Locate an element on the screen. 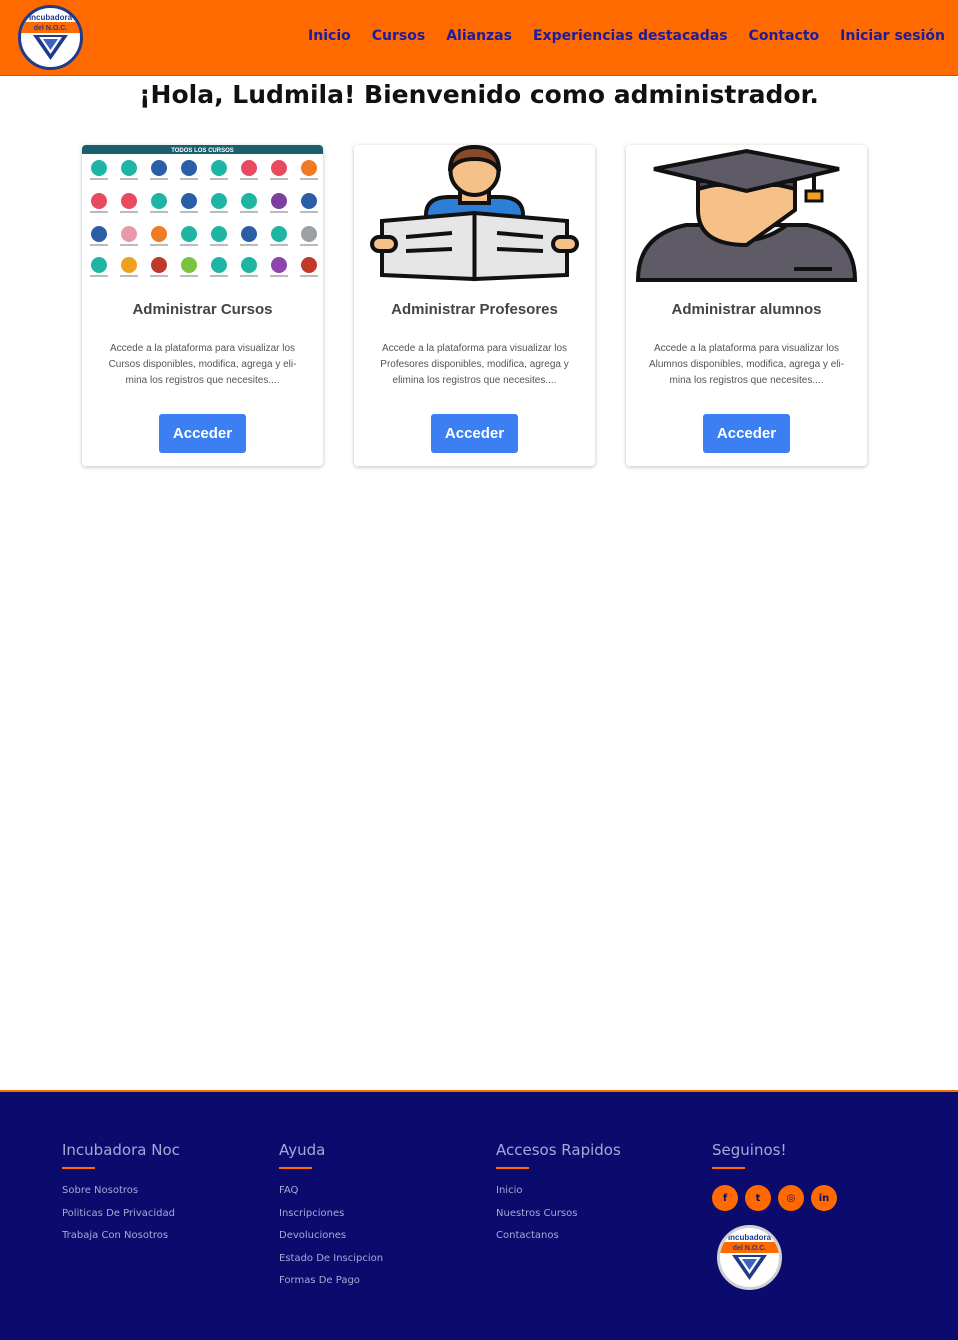  footer-link-inicio: Inicio is located at coordinates (558, 1196).